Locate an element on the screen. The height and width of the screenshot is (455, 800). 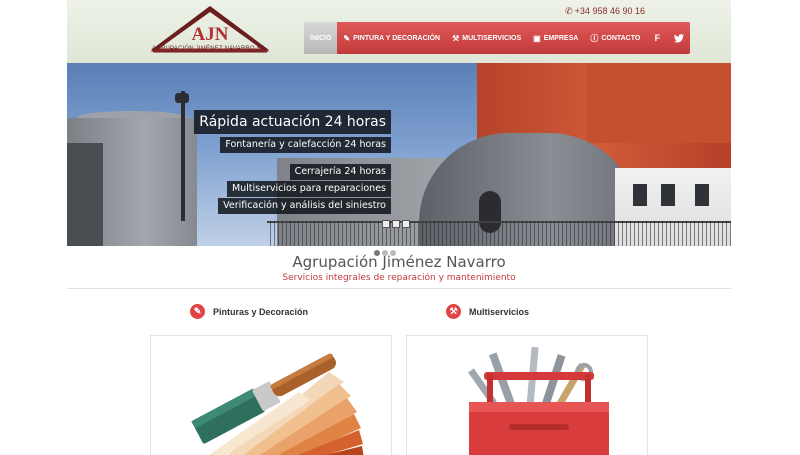
slide-lamp is located at coordinates (182, 98).